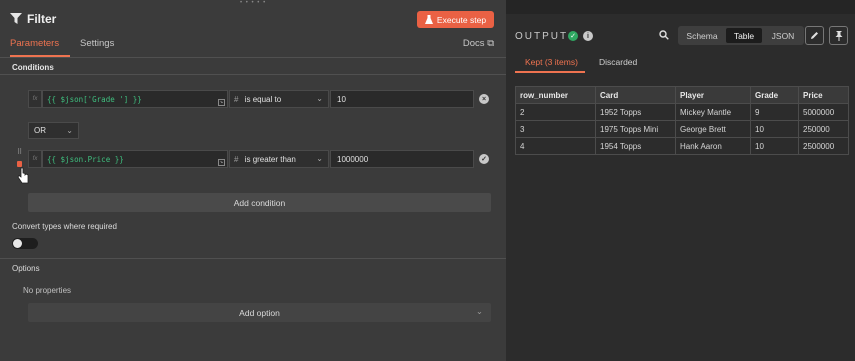 The height and width of the screenshot is (361, 855). I want to click on condition-value-input: 10, so click(402, 99).